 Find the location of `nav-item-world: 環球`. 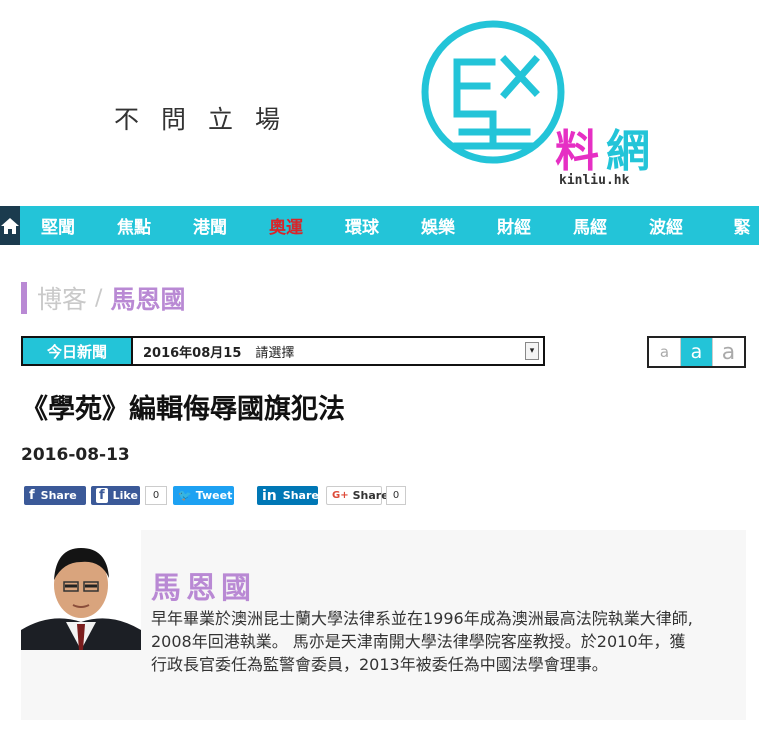

nav-item-world: 環球 is located at coordinates (362, 225).